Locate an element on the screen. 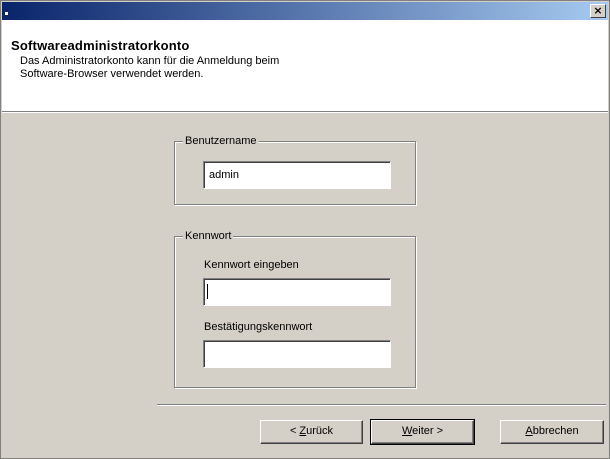 The height and width of the screenshot is (459, 610). password-confirm-input is located at coordinates (297, 354).